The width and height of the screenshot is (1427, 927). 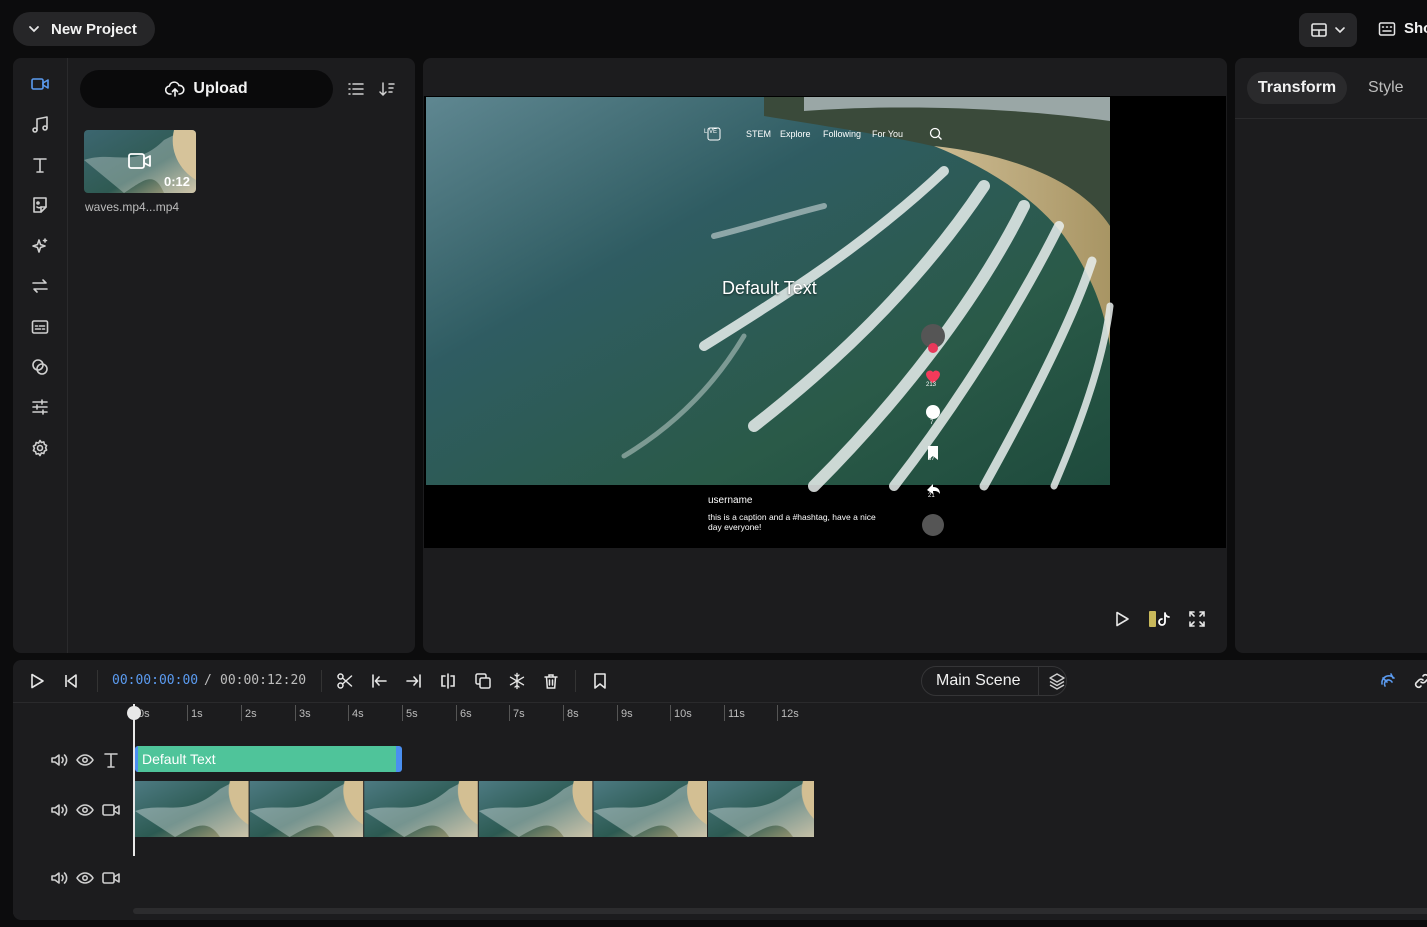 I want to click on text-clip: Default Text, so click(x=268, y=759).